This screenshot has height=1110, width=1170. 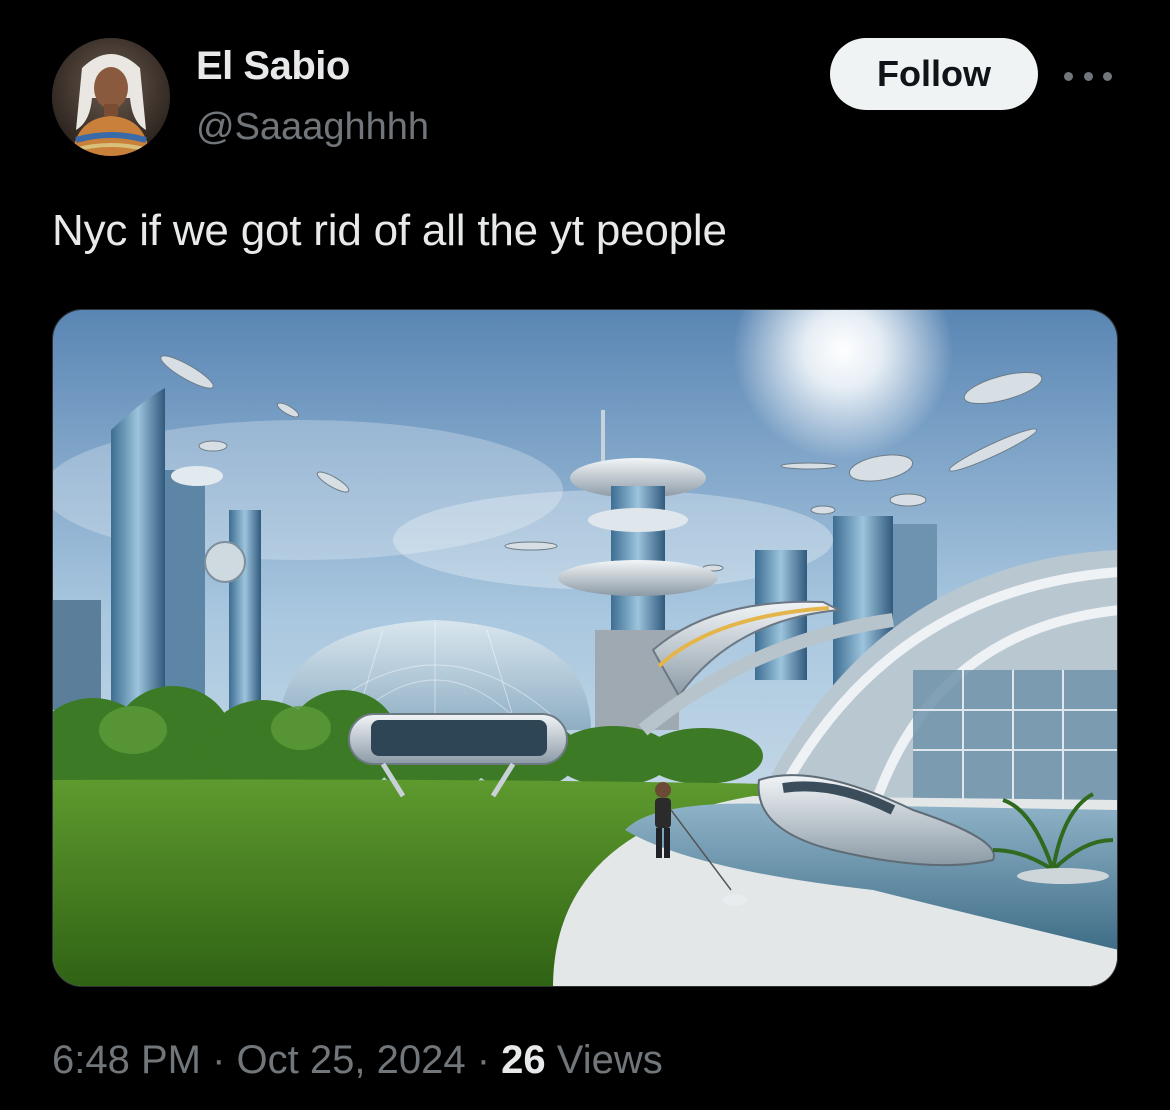 I want to click on author-handle: @Saaaghhhh, so click(x=312, y=127).